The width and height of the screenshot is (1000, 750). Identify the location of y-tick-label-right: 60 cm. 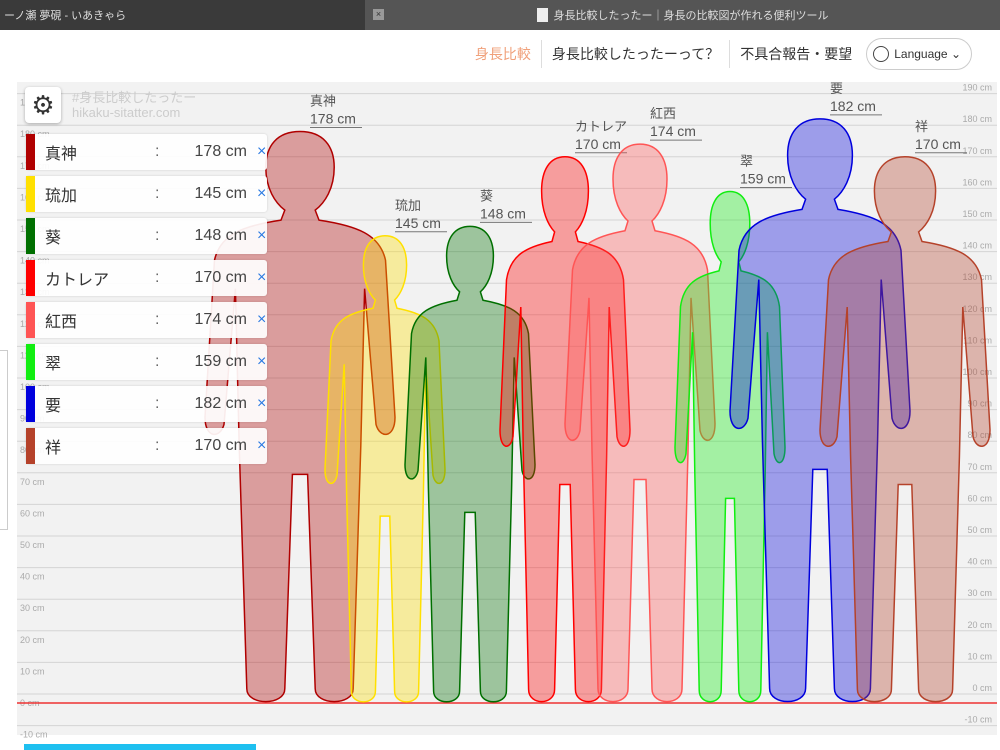
(979, 498).